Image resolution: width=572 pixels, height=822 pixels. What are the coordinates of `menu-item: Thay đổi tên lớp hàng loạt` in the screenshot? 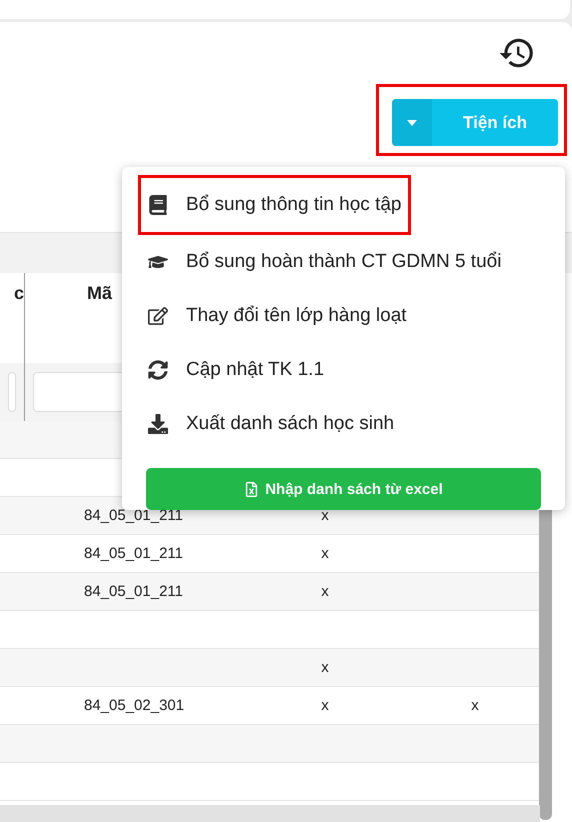 It's located at (343, 316).